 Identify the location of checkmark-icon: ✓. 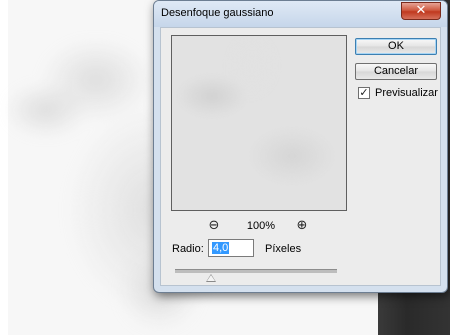
(364, 92).